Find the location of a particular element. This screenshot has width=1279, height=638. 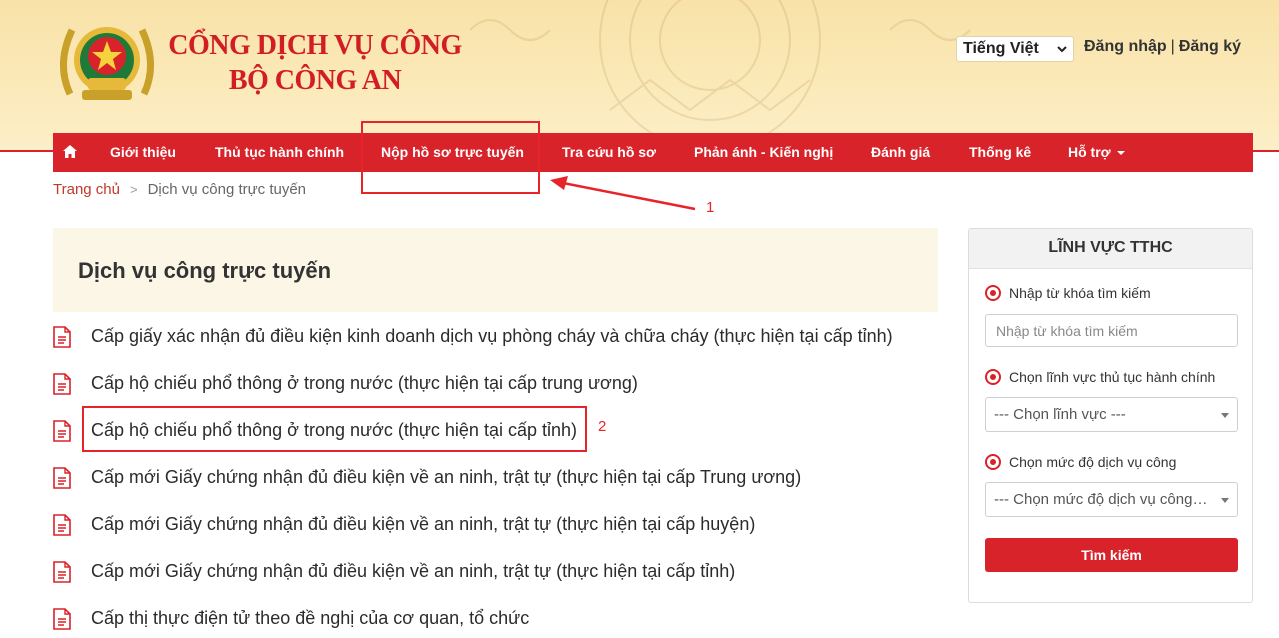

register-link: Đăng ký is located at coordinates (1210, 46).